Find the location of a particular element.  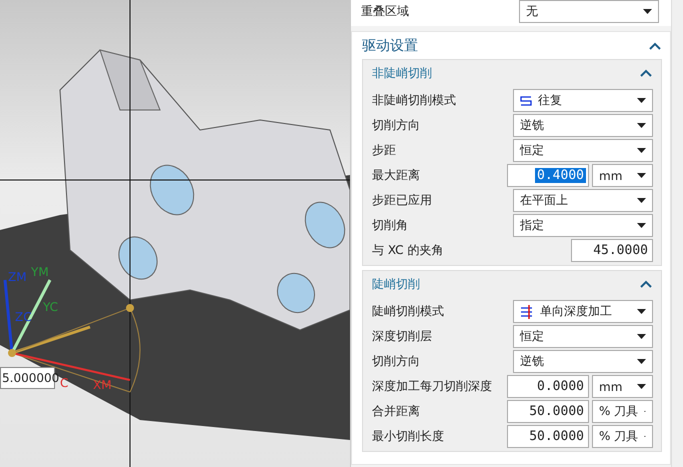

number-field: 0.4000 is located at coordinates (548, 175).